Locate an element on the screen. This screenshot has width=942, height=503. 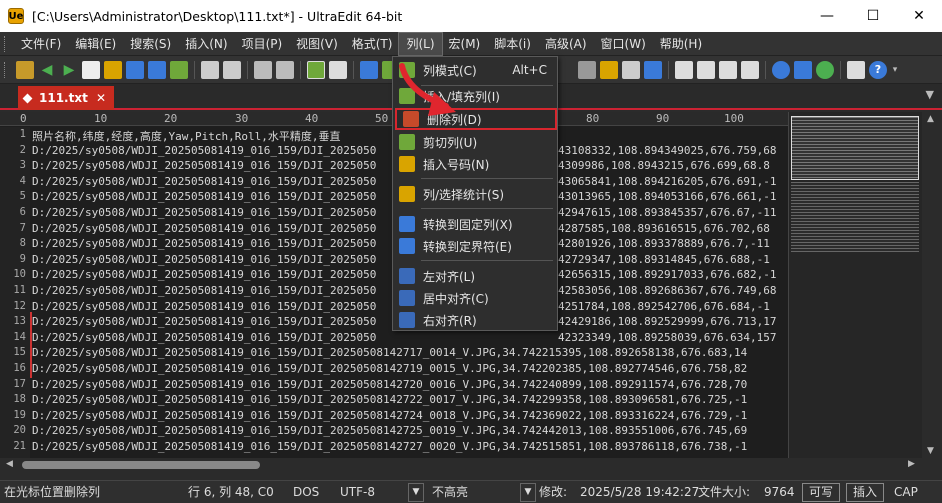
refresh-icon is located at coordinates (825, 69).